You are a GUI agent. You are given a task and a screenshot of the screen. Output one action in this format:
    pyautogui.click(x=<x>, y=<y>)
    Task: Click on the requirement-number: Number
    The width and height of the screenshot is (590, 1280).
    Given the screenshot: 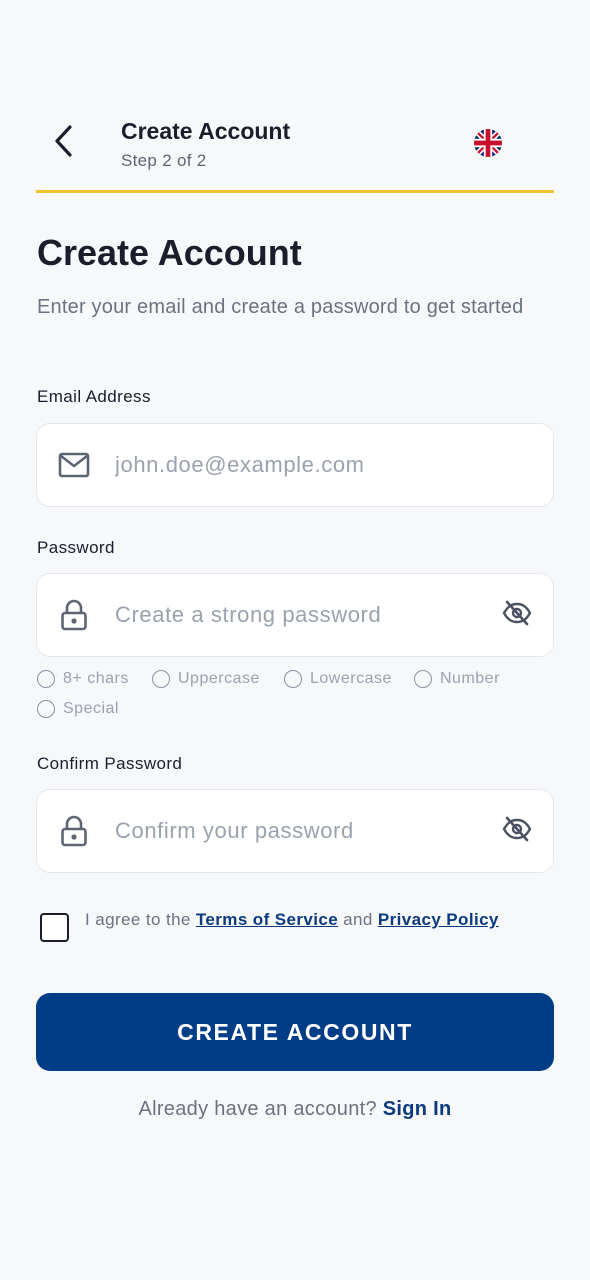 What is the action you would take?
    pyautogui.click(x=457, y=679)
    